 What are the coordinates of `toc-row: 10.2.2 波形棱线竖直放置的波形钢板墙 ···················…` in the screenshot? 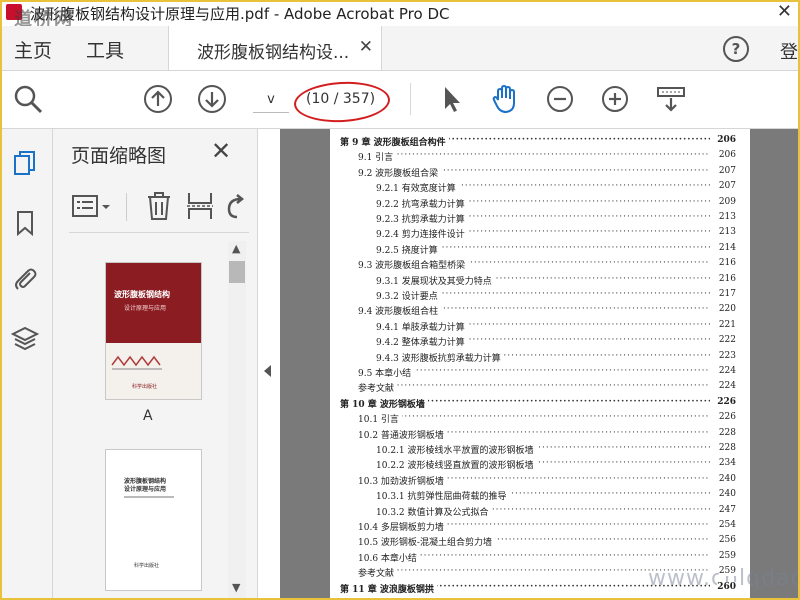 It's located at (535, 465).